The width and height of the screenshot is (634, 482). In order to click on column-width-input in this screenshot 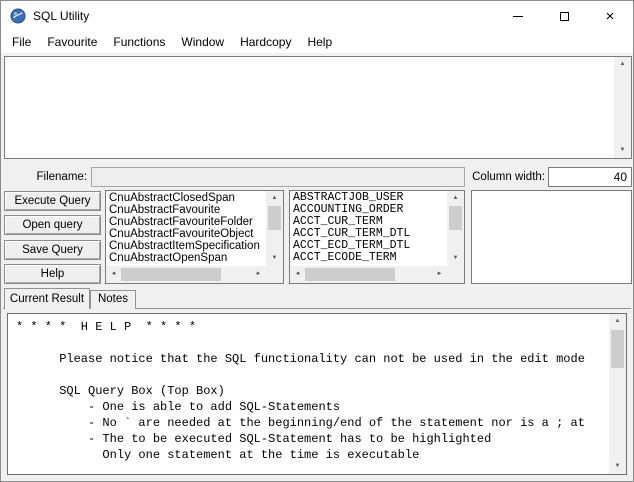, I will do `click(590, 177)`.